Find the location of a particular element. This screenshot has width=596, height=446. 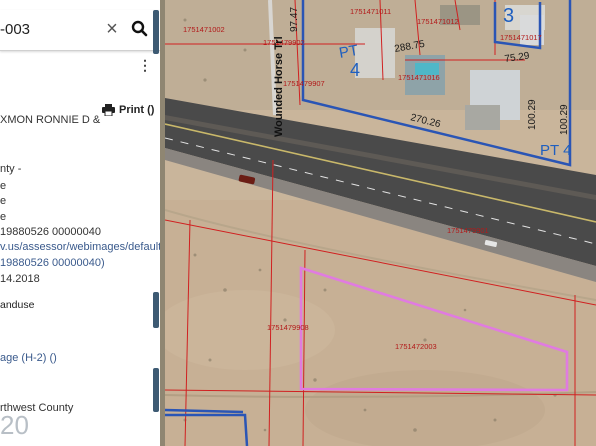

building is located at coordinates (375, 53).